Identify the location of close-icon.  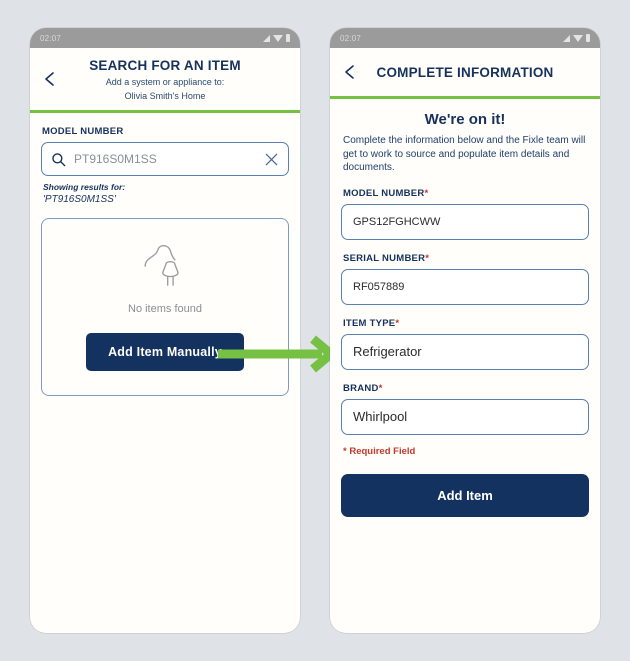
(271, 159).